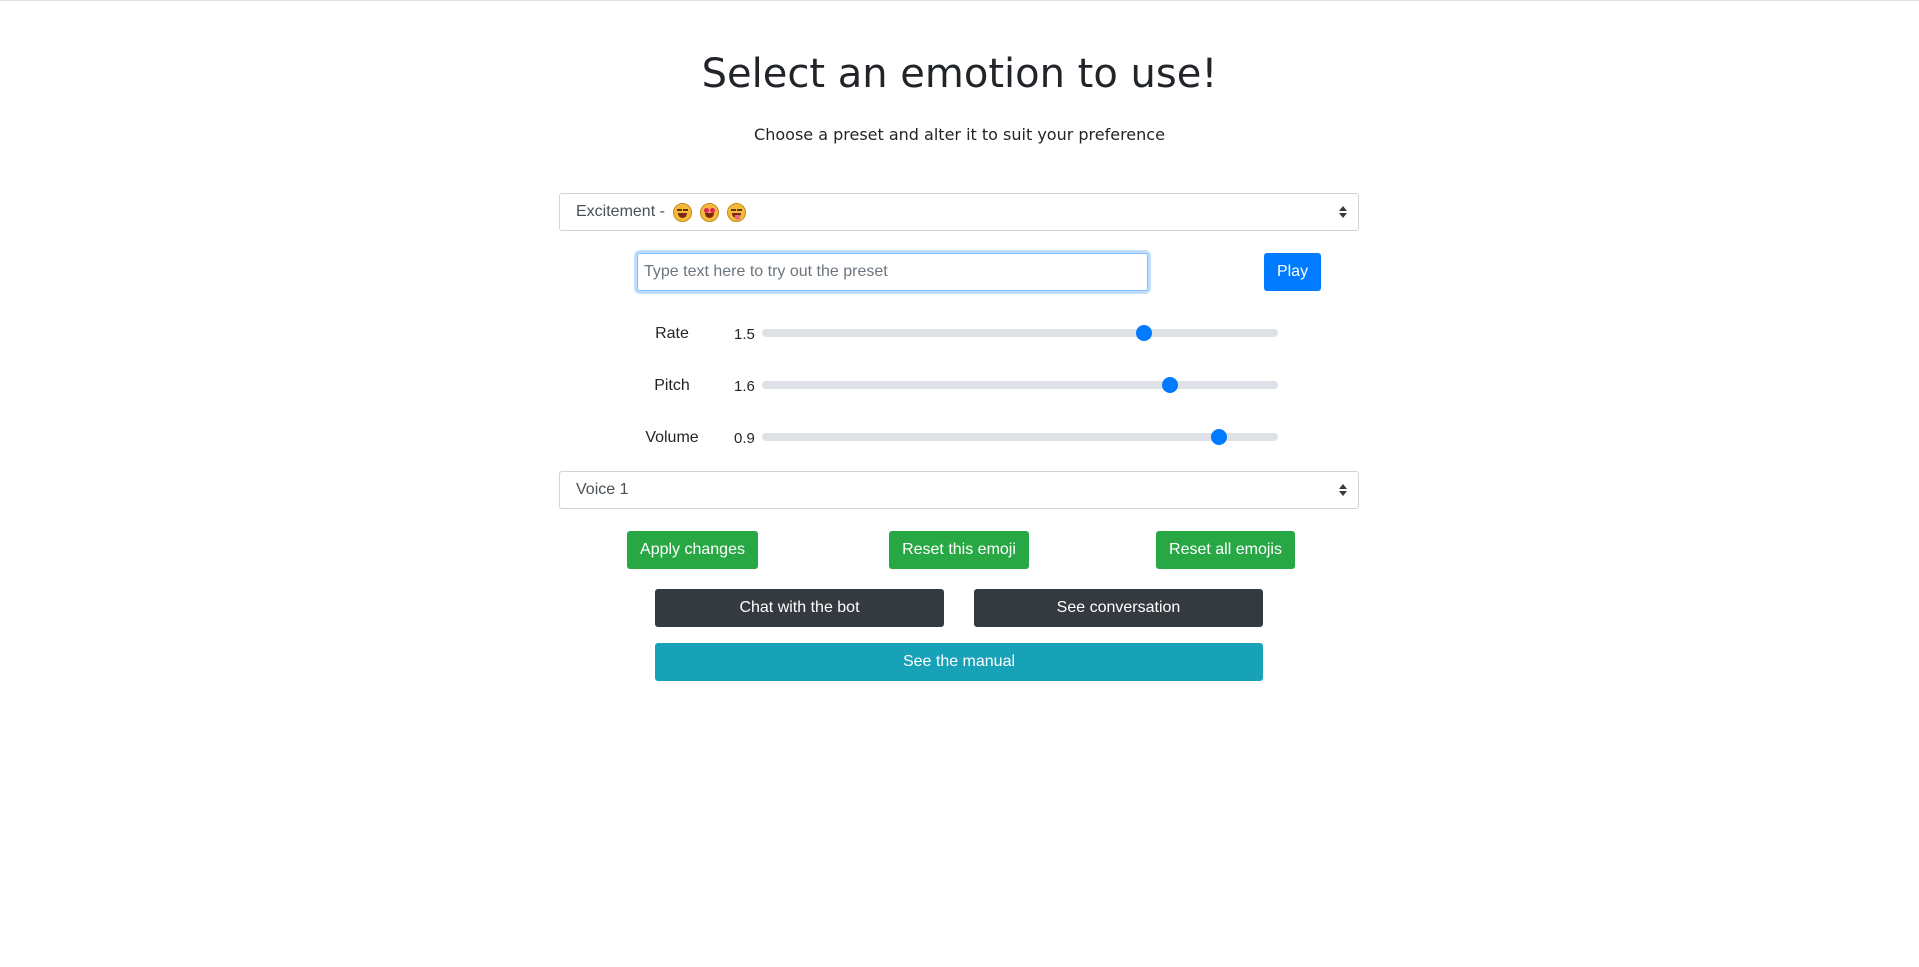 The image size is (1919, 967). Describe the element at coordinates (672, 437) in the screenshot. I see `volume-label: Volume` at that location.